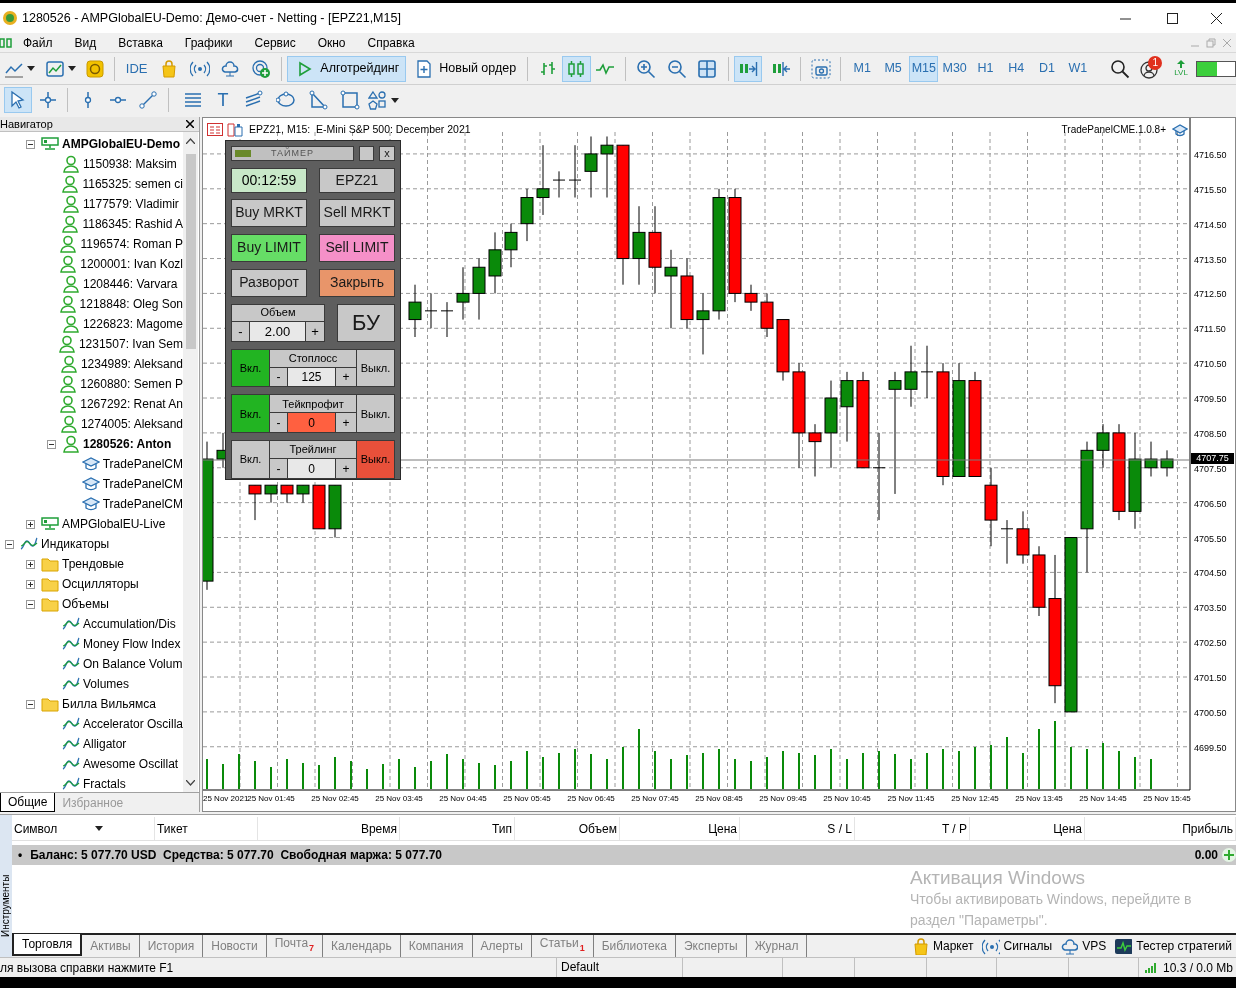 This screenshot has height=988, width=1236. I want to click on menu-item: Справка, so click(391, 42).